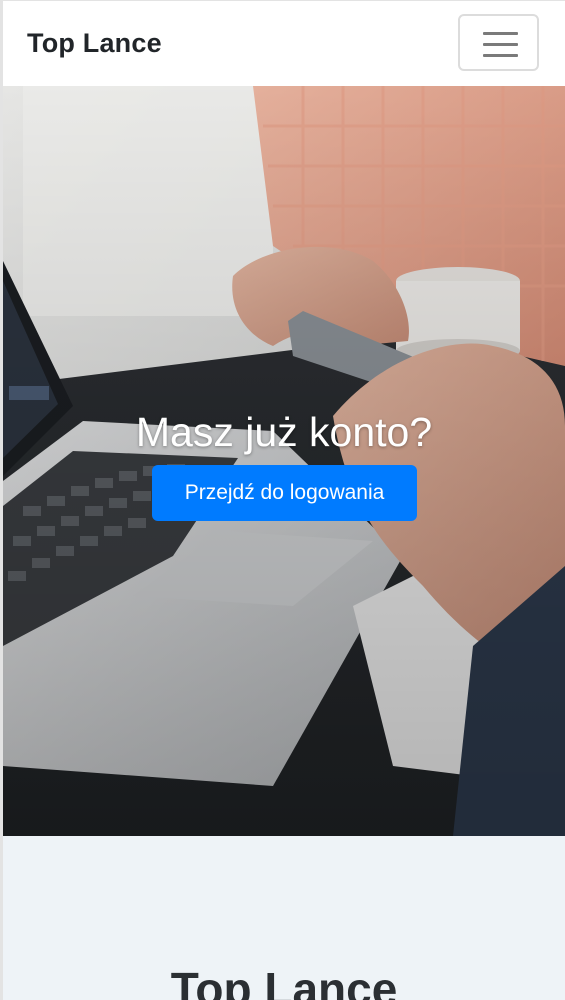  What do you see at coordinates (284, 493) in the screenshot?
I see `login-button: Przejdź do logowania` at bounding box center [284, 493].